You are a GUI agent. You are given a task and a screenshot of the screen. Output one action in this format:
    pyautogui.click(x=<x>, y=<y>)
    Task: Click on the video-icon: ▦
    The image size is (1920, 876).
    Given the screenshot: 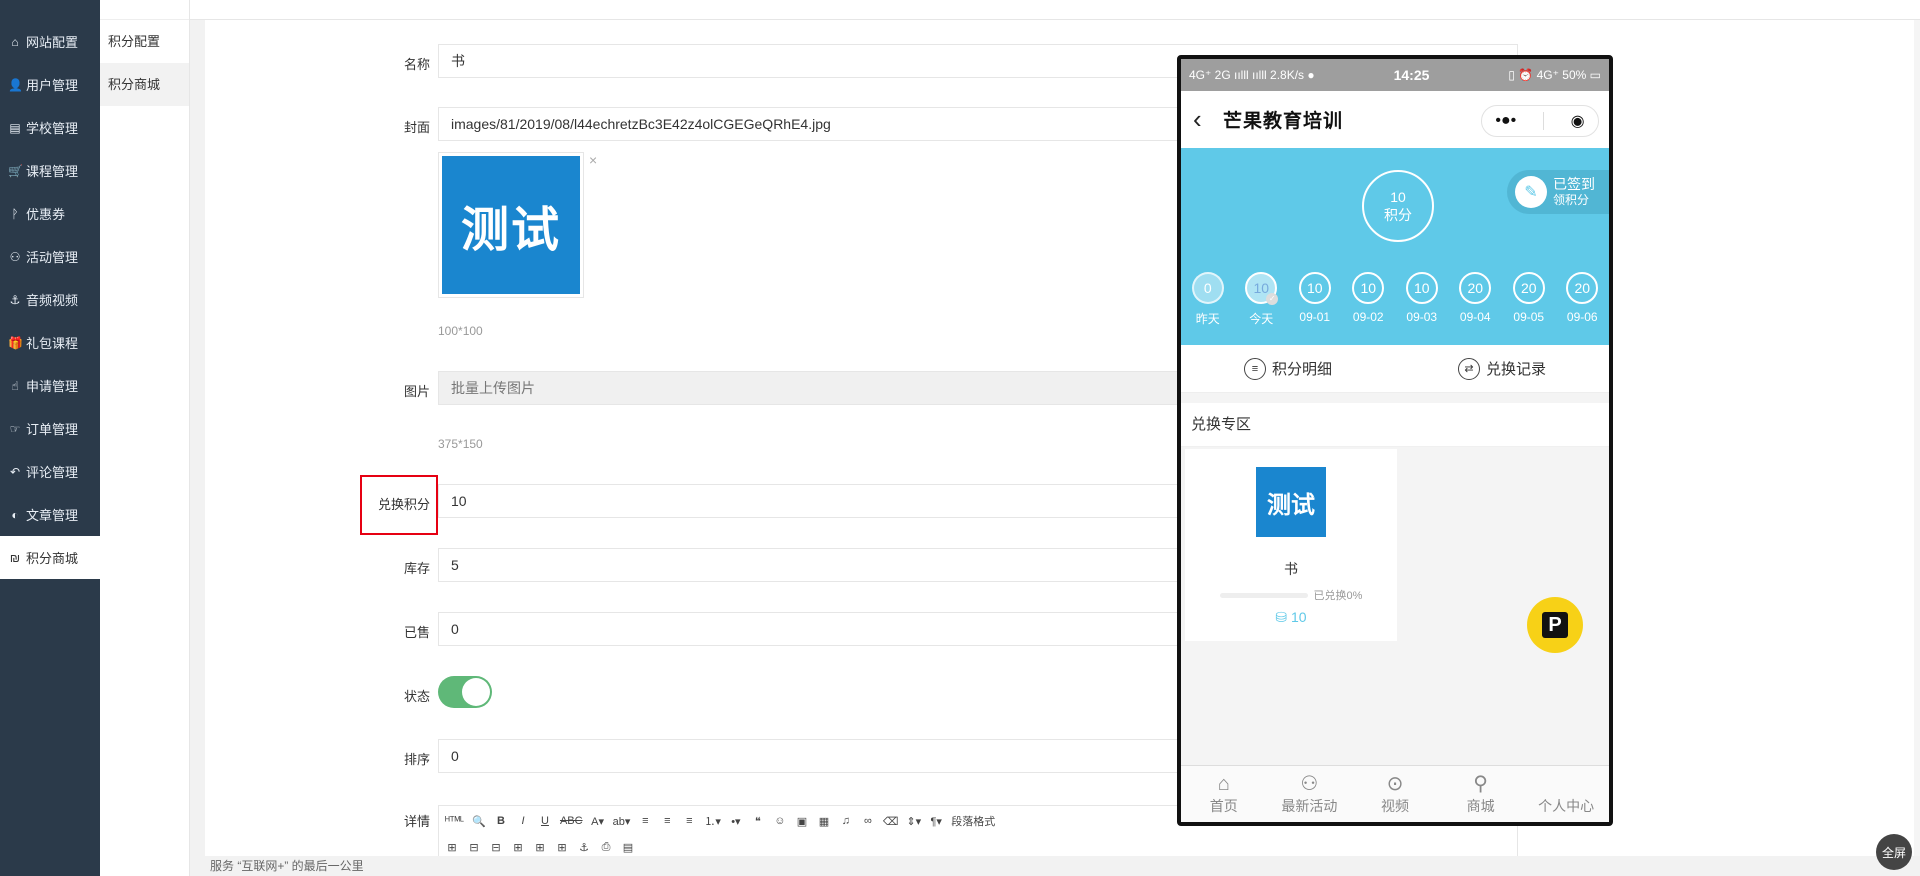 What is the action you would take?
    pyautogui.click(x=824, y=821)
    